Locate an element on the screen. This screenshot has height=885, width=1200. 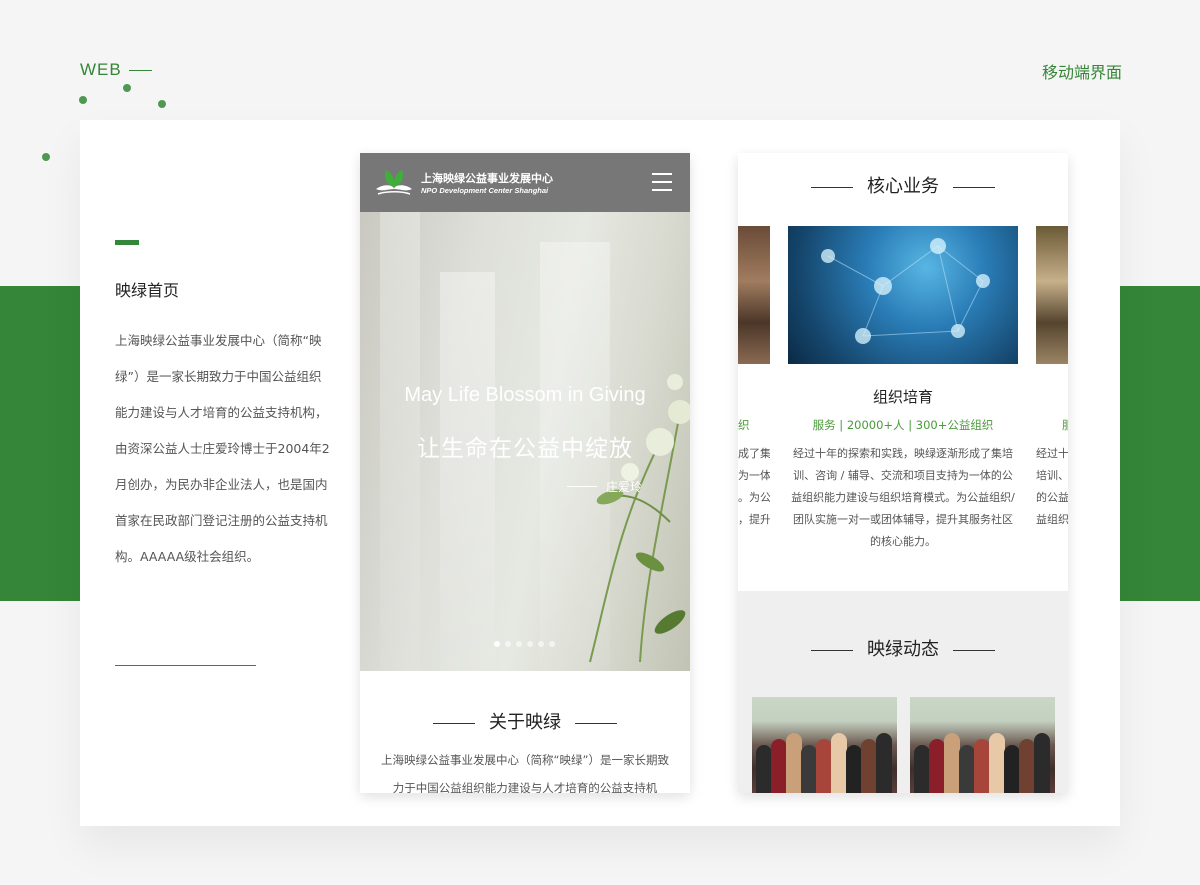
business-card-title: 组织培育 is located at coordinates (902, 397).